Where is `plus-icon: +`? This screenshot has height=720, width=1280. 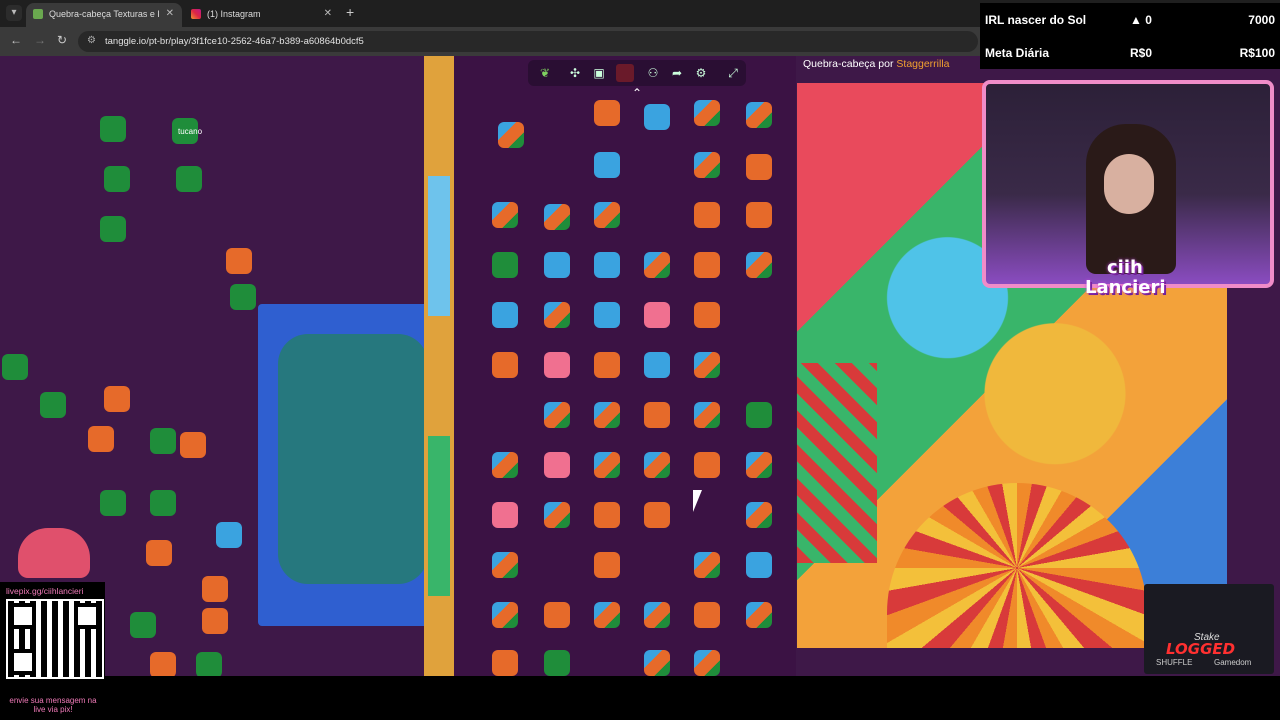
plus-icon: + is located at coordinates (350, 12).